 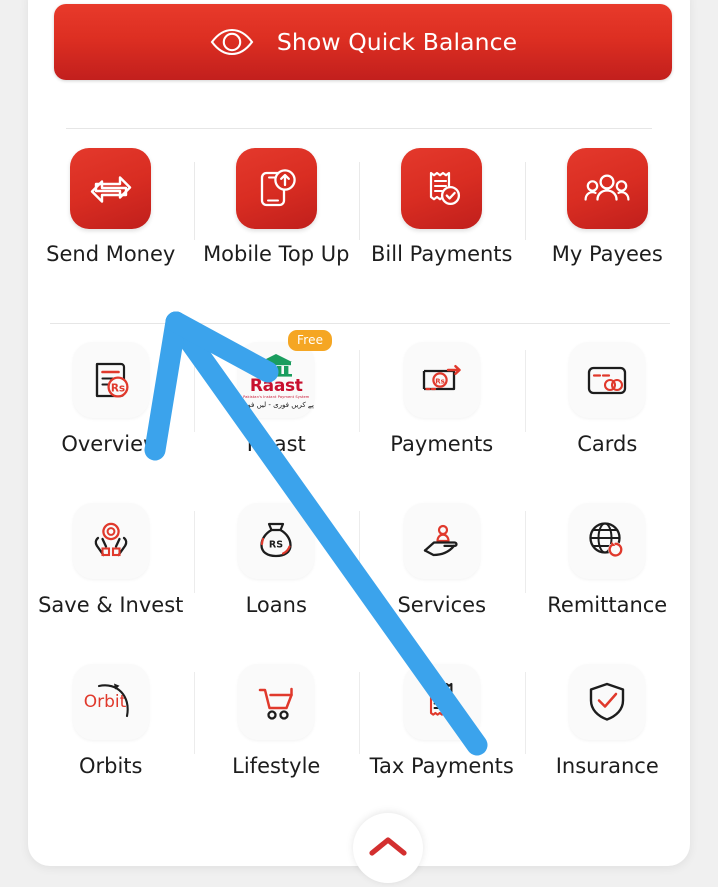 What do you see at coordinates (111, 422) in the screenshot?
I see `service-tile-overview: Rs Overview` at bounding box center [111, 422].